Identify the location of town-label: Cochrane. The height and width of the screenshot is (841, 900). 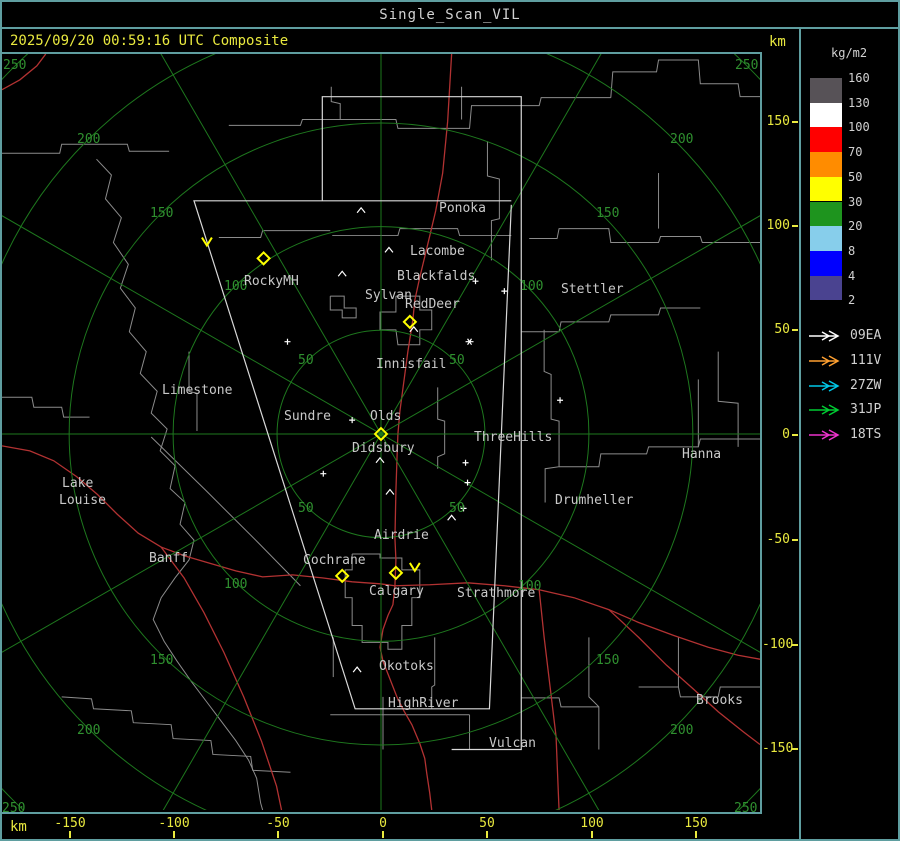
(334, 560).